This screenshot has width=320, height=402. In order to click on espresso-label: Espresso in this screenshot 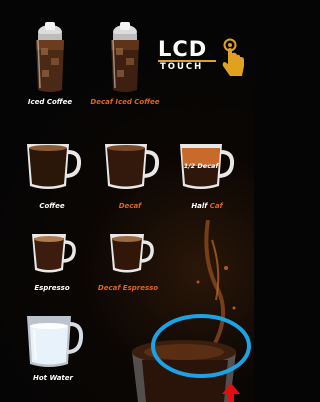, I will do `click(52, 288)`.